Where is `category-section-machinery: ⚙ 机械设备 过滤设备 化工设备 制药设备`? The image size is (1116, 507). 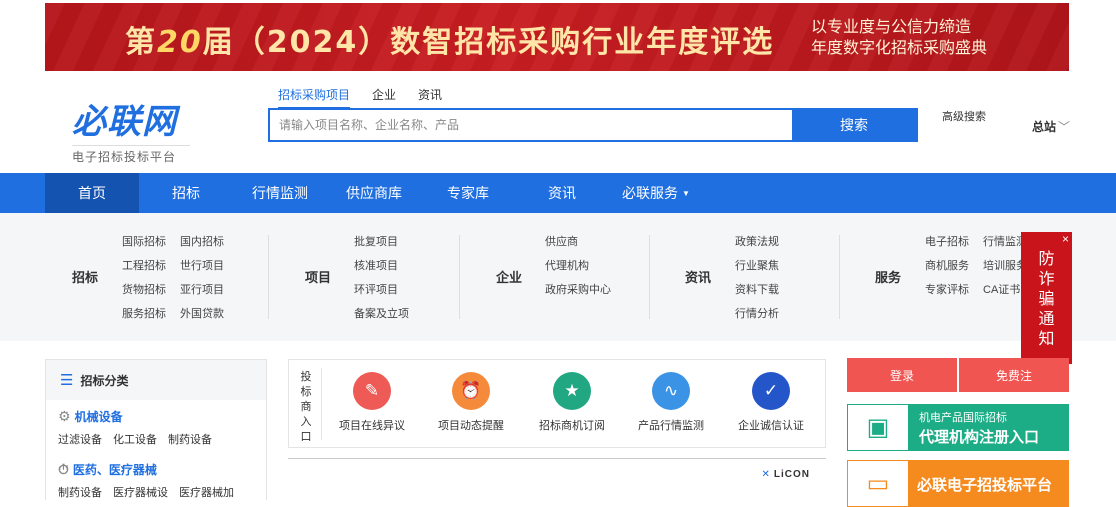
category-section-machinery: ⚙ 机械设备 过滤设备 化工设备 制药设备 is located at coordinates (156, 427).